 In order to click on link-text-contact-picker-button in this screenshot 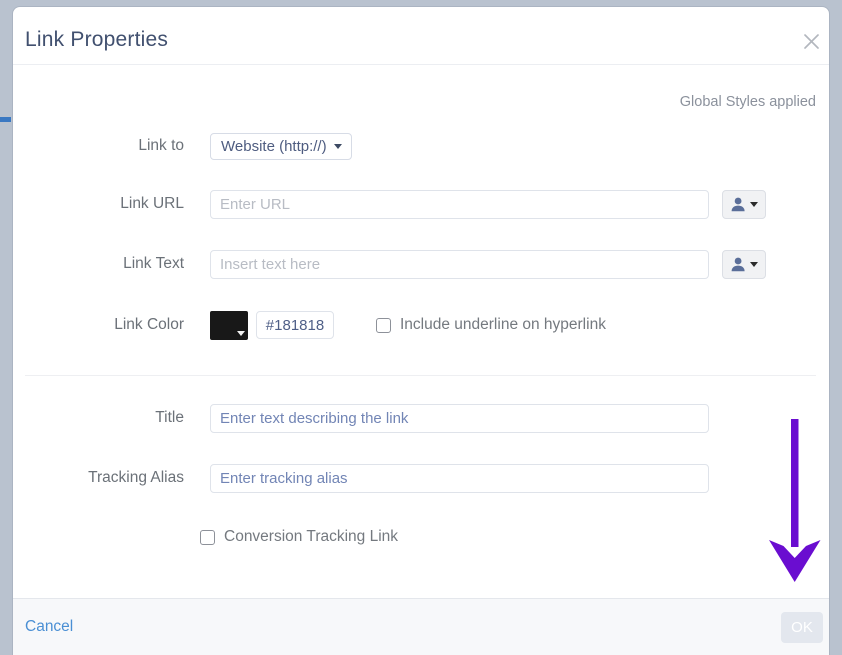, I will do `click(744, 264)`.